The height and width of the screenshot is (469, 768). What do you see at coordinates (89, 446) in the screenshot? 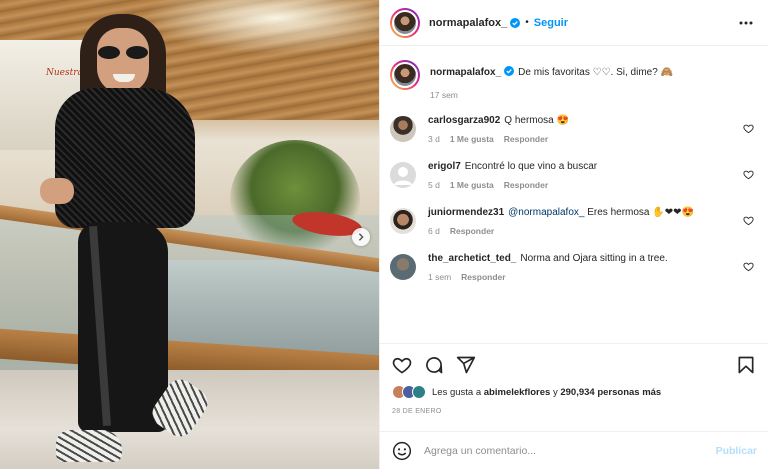
I see `sneaker-front` at bounding box center [89, 446].